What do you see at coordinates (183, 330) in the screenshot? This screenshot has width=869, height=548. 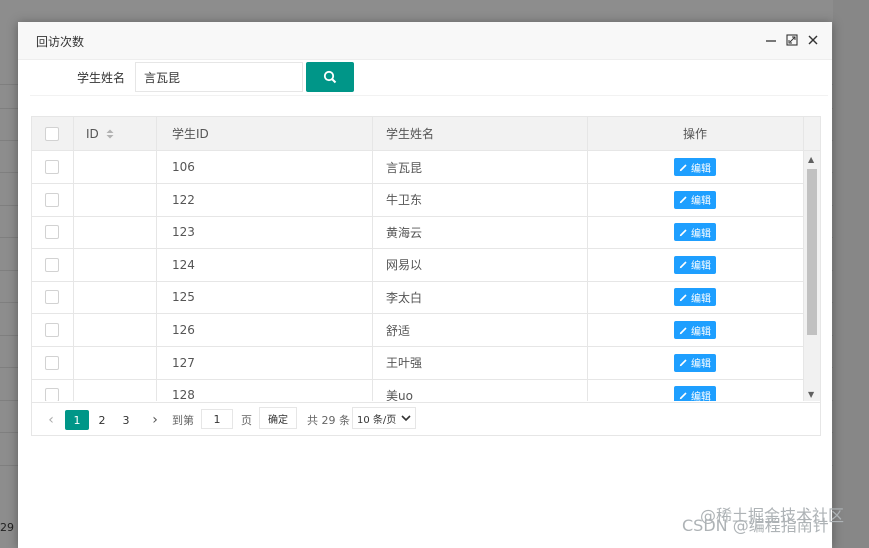 I see `row-student-id: 126` at bounding box center [183, 330].